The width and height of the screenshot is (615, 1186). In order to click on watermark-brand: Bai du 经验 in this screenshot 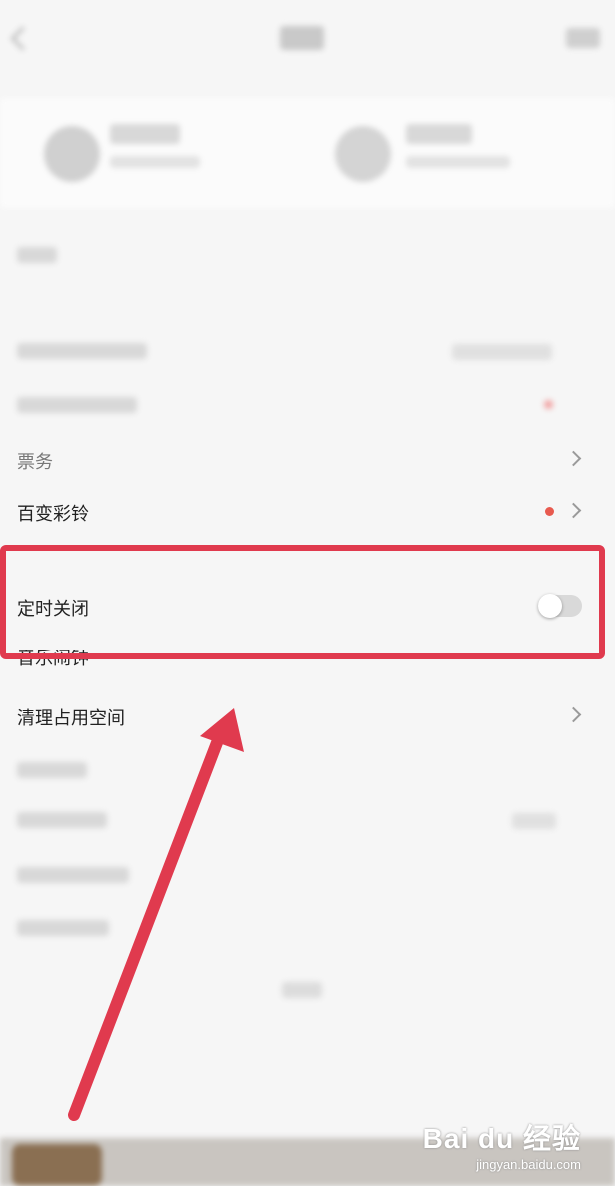, I will do `click(501, 1138)`.